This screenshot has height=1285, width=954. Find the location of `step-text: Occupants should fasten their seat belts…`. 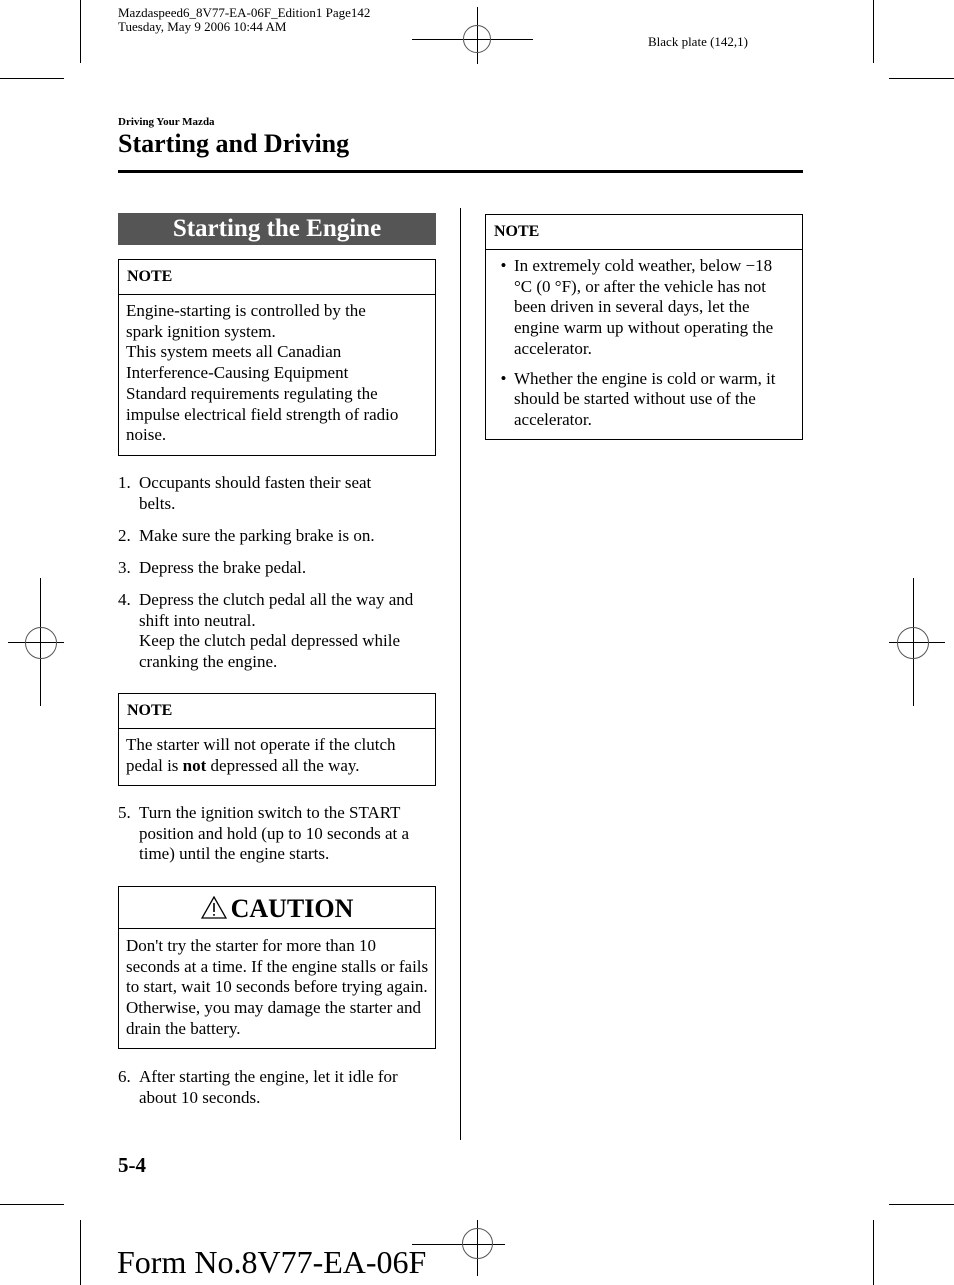

step-text: Occupants should fasten their seat belts… is located at coordinates (255, 493).